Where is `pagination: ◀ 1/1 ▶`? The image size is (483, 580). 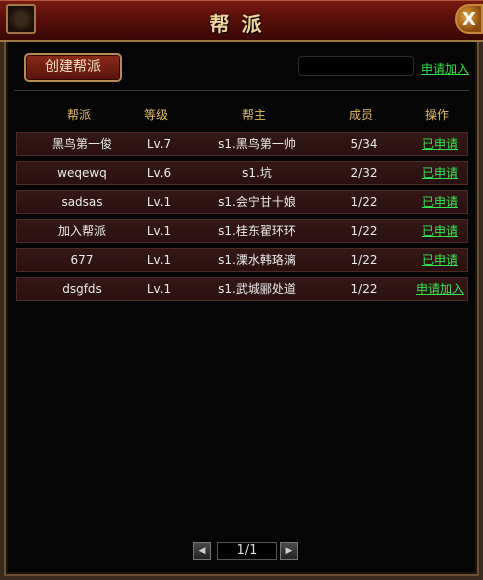
pagination: ◀ 1/1 ▶ is located at coordinates (245, 551).